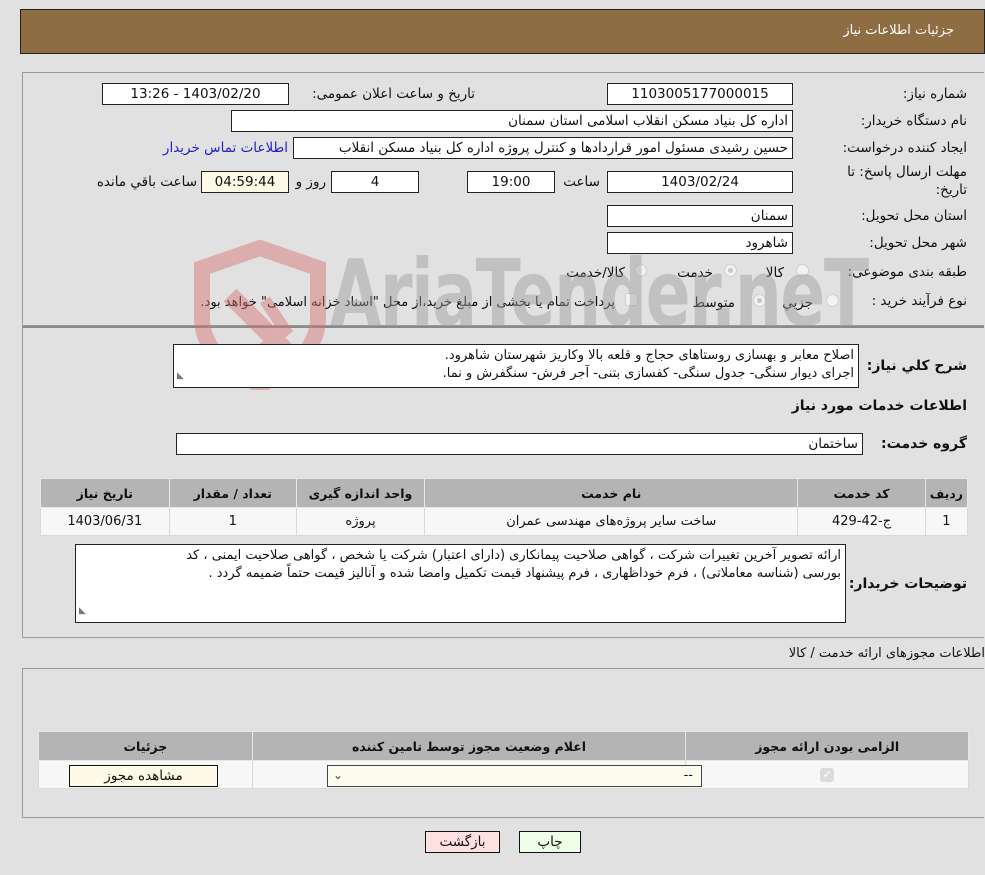 Image resolution: width=985 pixels, height=875 pixels. I want to click on remaining-days-field: 4, so click(375, 182).